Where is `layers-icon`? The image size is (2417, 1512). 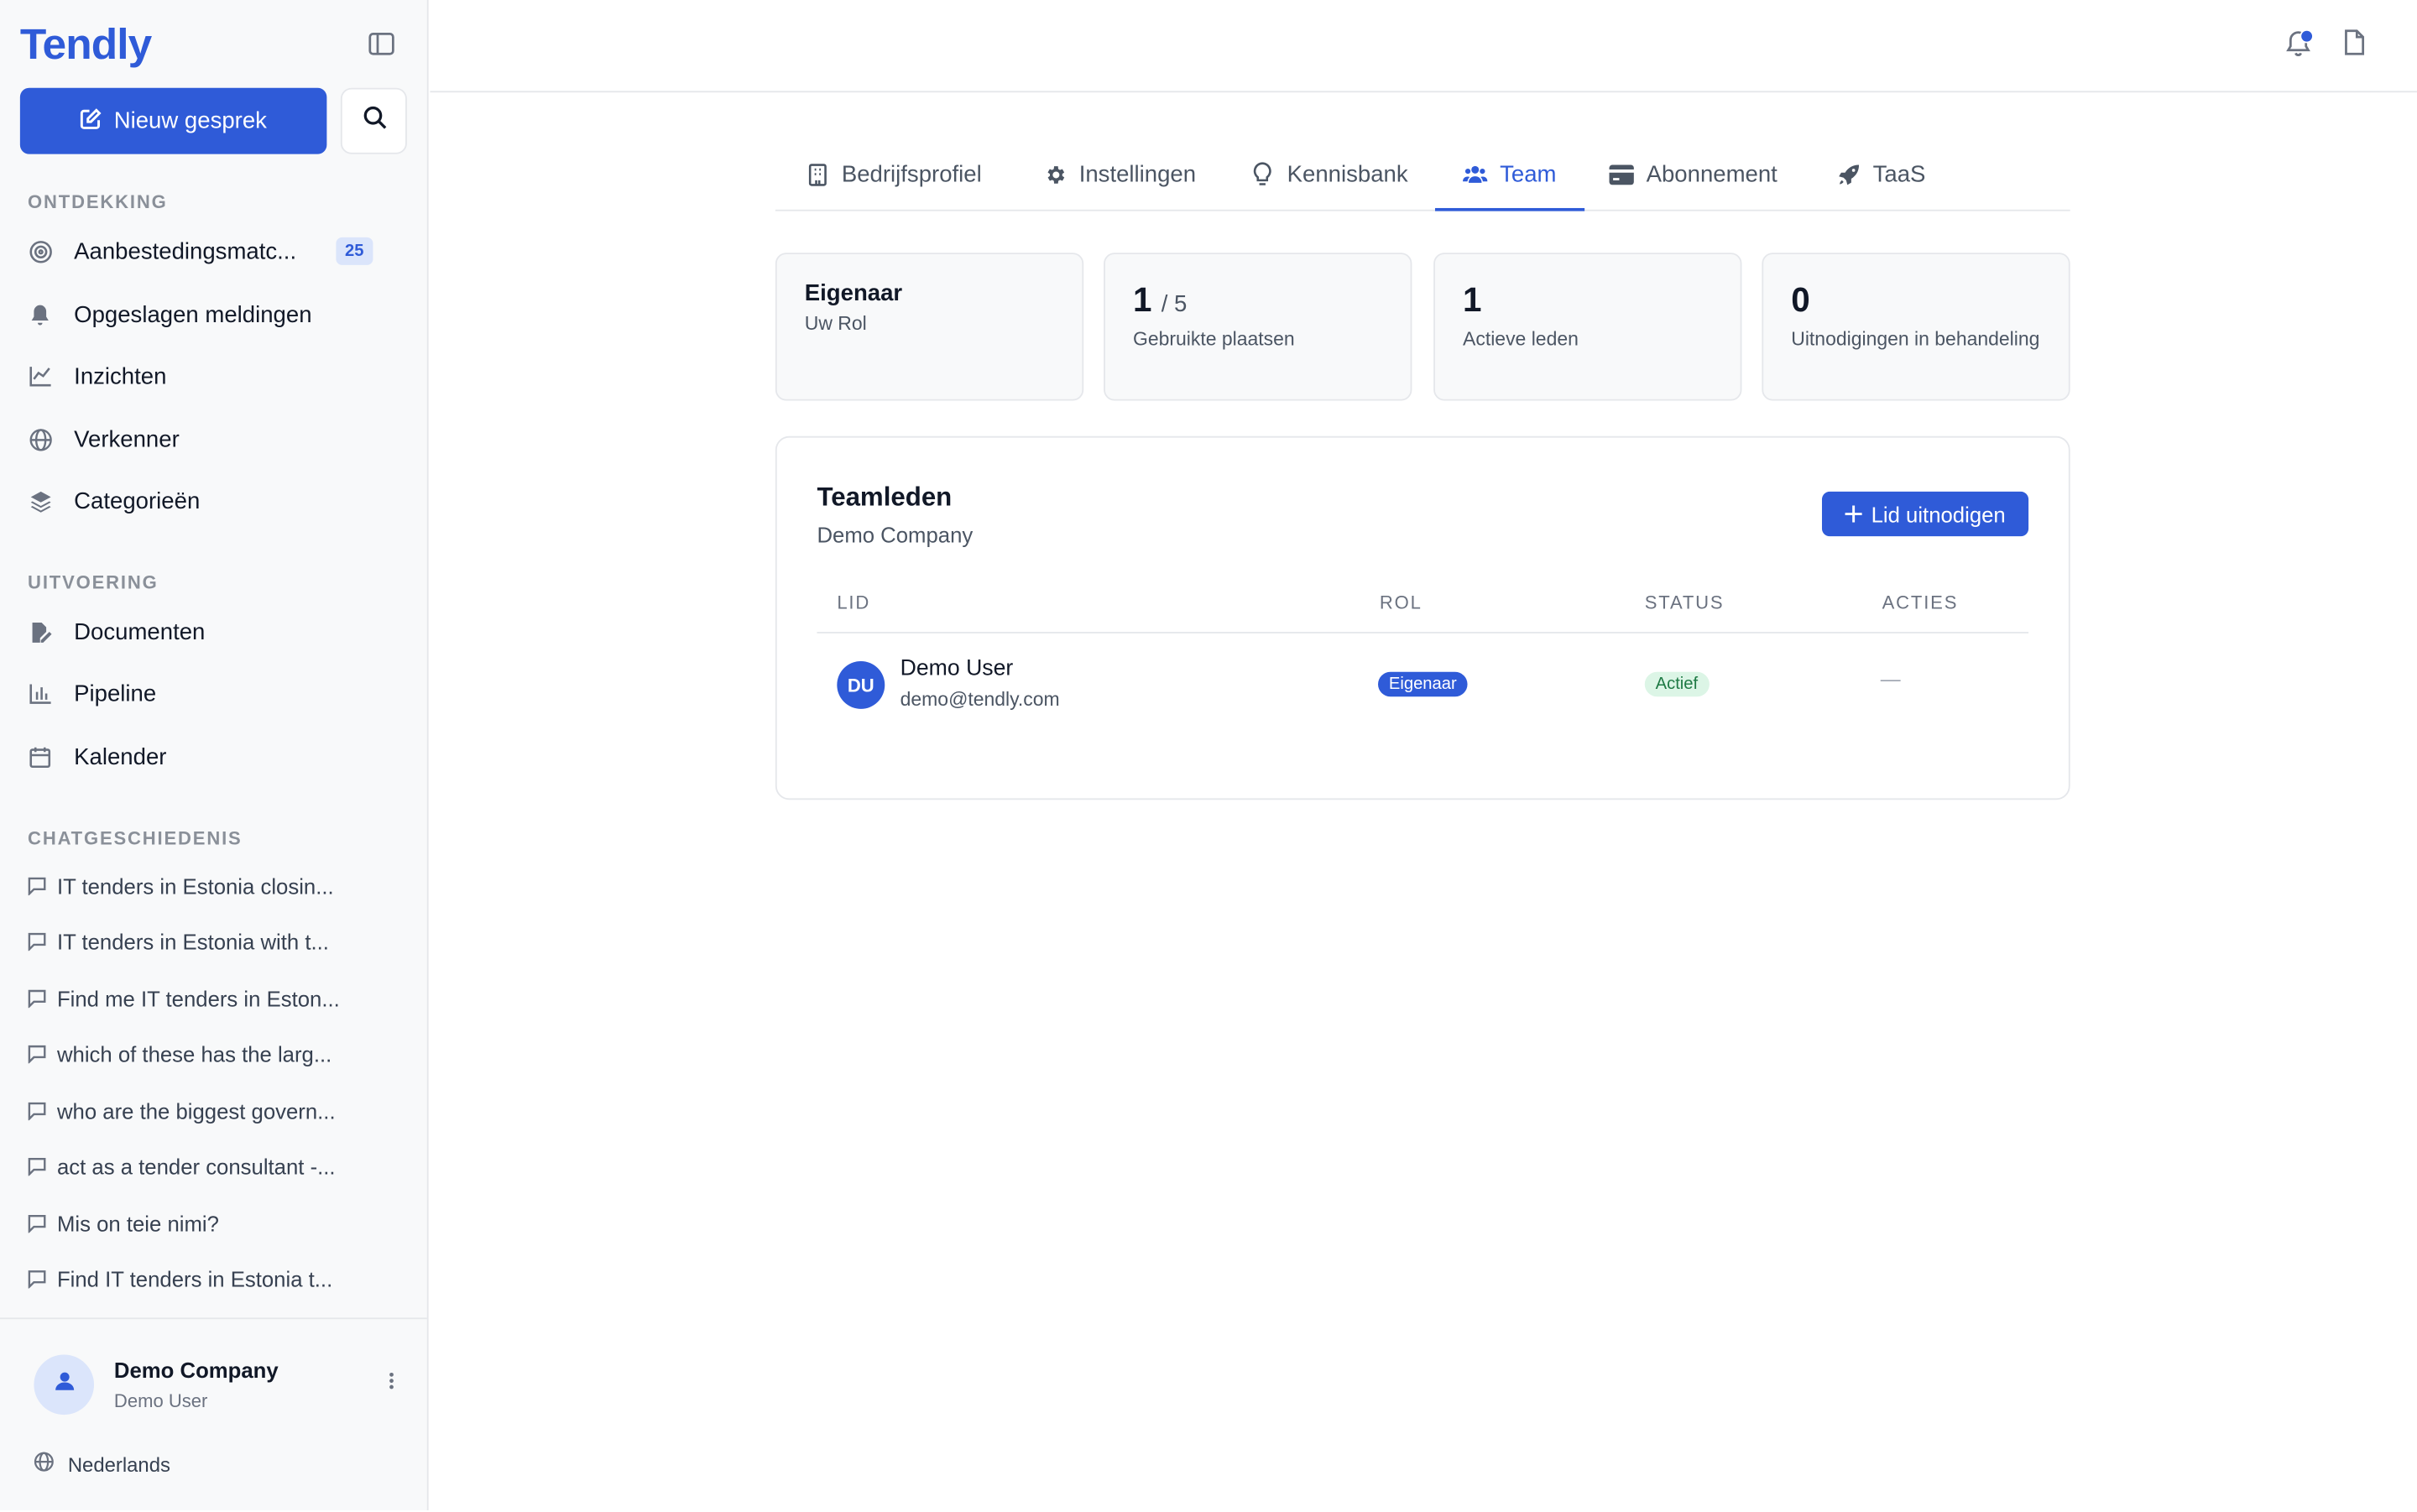 layers-icon is located at coordinates (40, 501).